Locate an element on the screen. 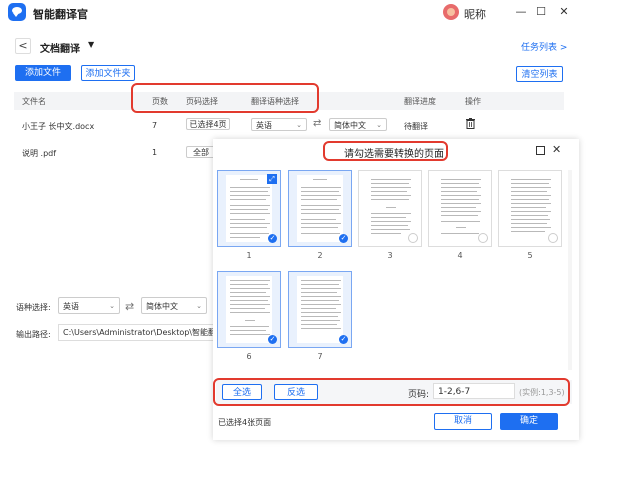  row-filename: 小王子 长中文.docx is located at coordinates (58, 126).